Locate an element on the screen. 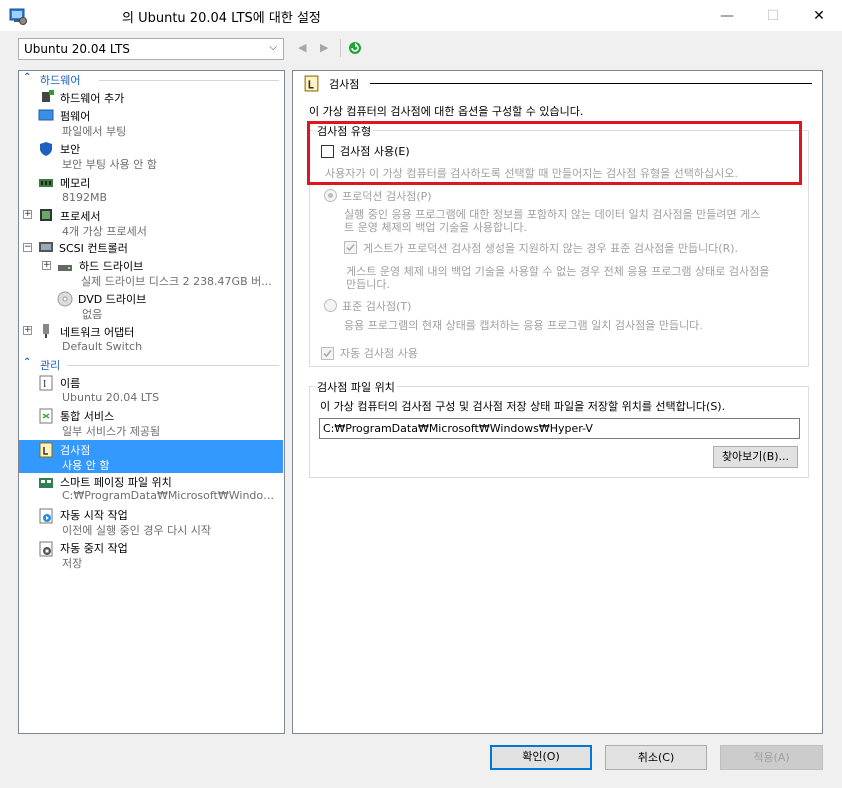 This screenshot has height=788, width=842. smart-paging-icon is located at coordinates (46, 483).